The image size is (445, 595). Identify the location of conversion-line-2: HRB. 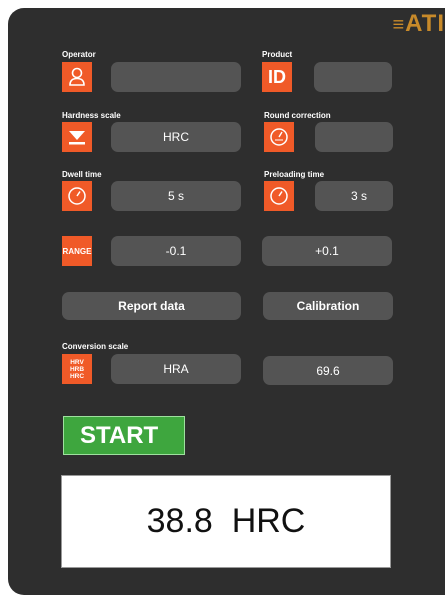
(77, 369).